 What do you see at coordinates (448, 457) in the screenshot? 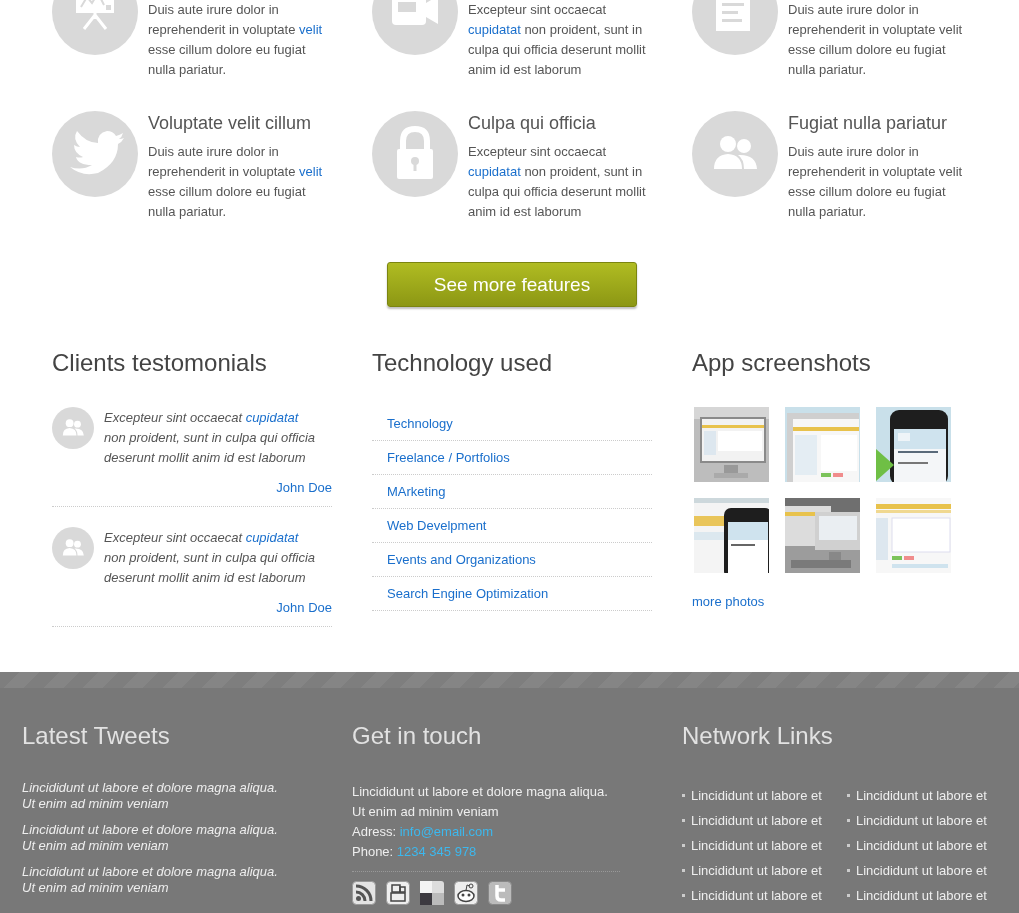
I see `technology-link: Freelance / Portfolios` at bounding box center [448, 457].